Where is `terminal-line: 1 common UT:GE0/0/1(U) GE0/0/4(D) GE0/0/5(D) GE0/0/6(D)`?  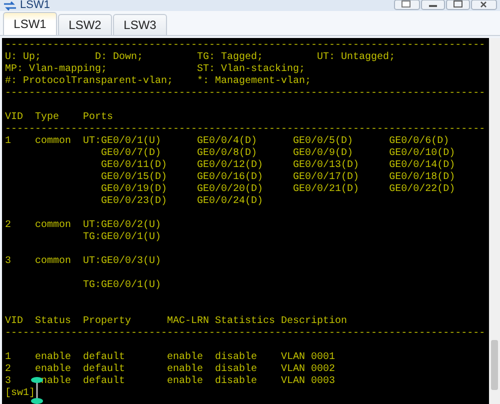 terminal-line: 1 common UT:GE0/0/1(U) GE0/0/4(D) GE0/0/5(D) GE0/0/6(D) is located at coordinates (227, 142).